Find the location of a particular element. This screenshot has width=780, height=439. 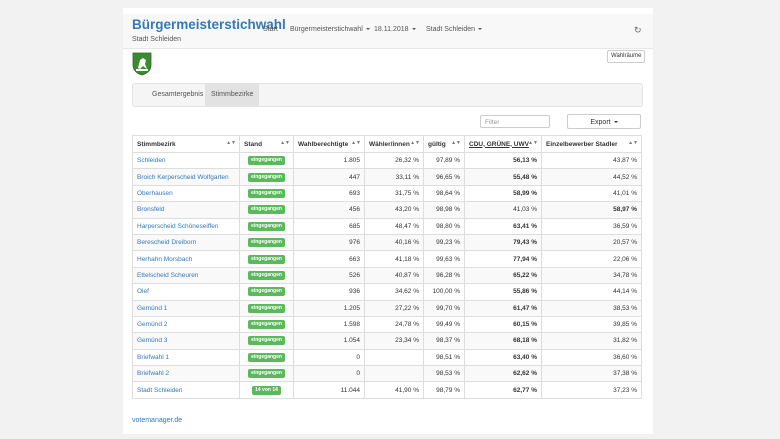

export-label: Export is located at coordinates (600, 122).